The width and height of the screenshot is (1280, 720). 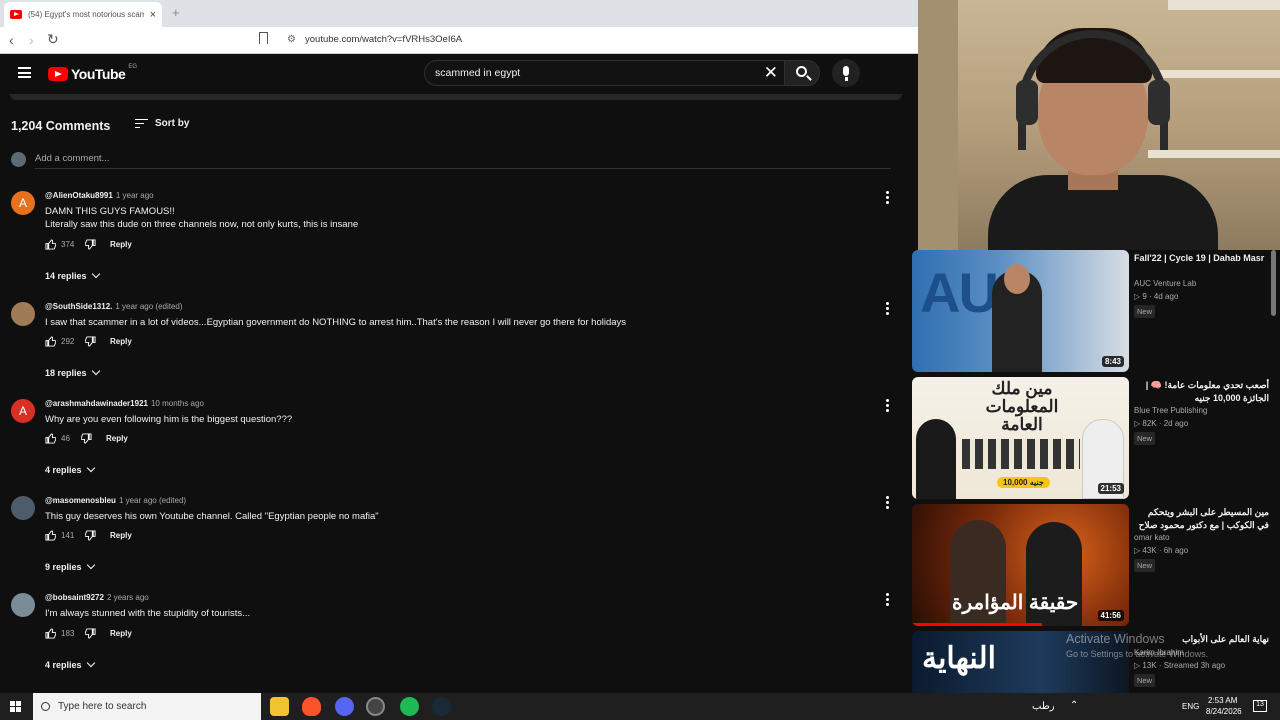 What do you see at coordinates (1074, 705) in the screenshot?
I see `chevron-up-icon: ⌃` at bounding box center [1074, 705].